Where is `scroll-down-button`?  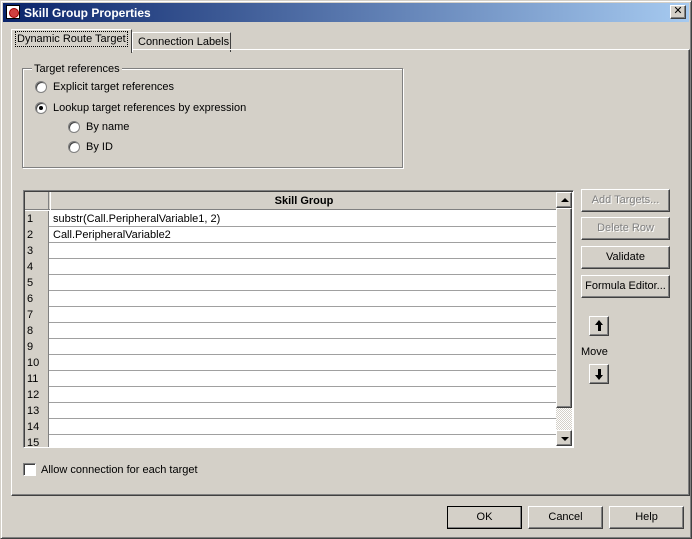
scroll-down-button is located at coordinates (564, 438).